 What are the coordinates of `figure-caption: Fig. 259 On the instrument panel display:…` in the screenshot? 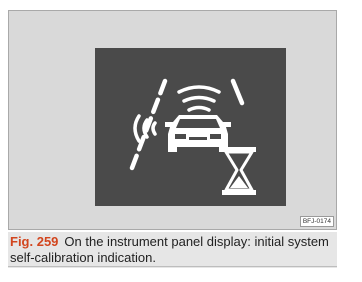 It's located at (172, 250).